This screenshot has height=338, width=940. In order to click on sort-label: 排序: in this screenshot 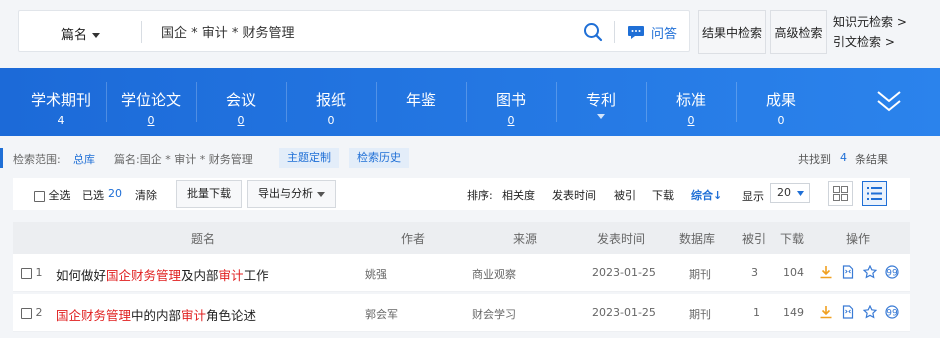, I will do `click(480, 195)`.